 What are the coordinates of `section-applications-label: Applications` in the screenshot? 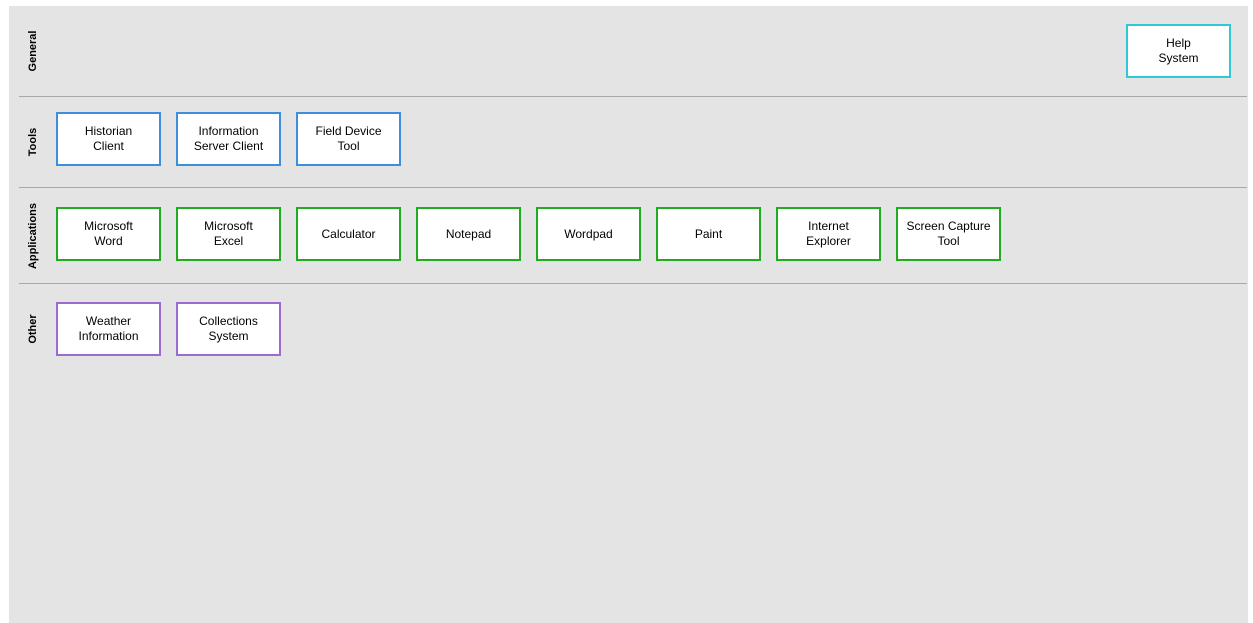 It's located at (34, 235).